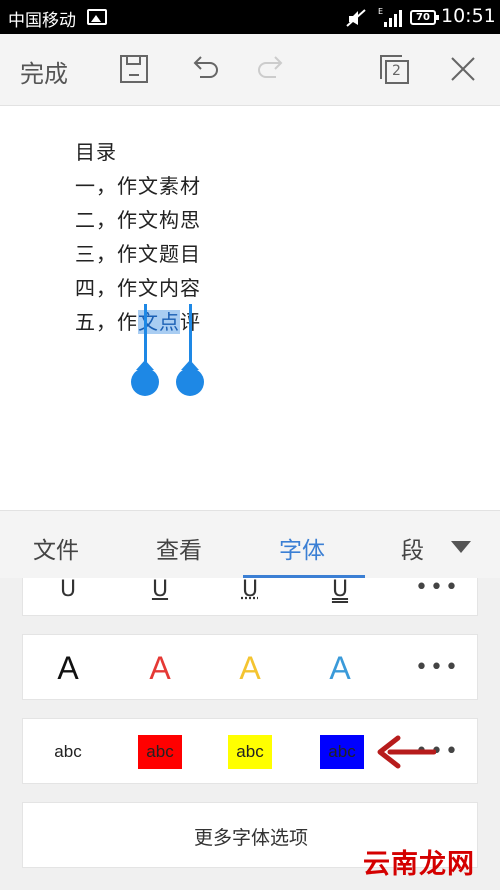 The image size is (500, 890). What do you see at coordinates (412, 548) in the screenshot?
I see `tab-paragraph: 段` at bounding box center [412, 548].